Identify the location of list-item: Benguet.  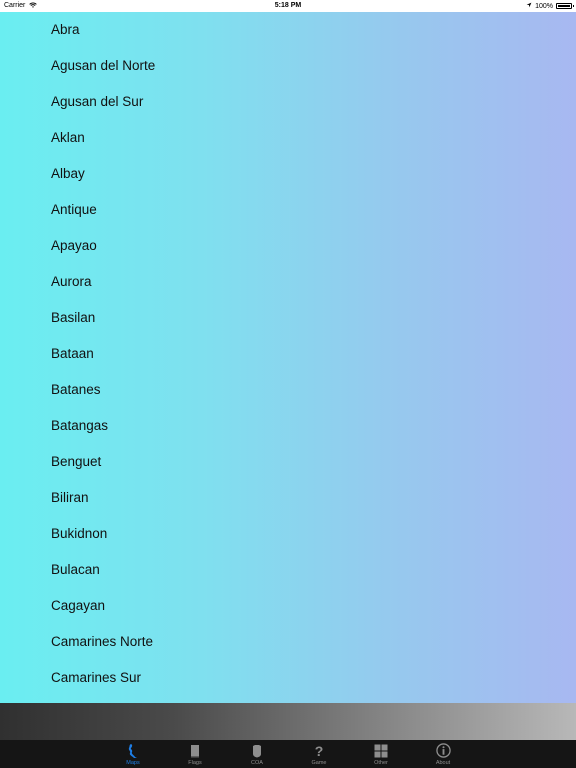
(288, 462).